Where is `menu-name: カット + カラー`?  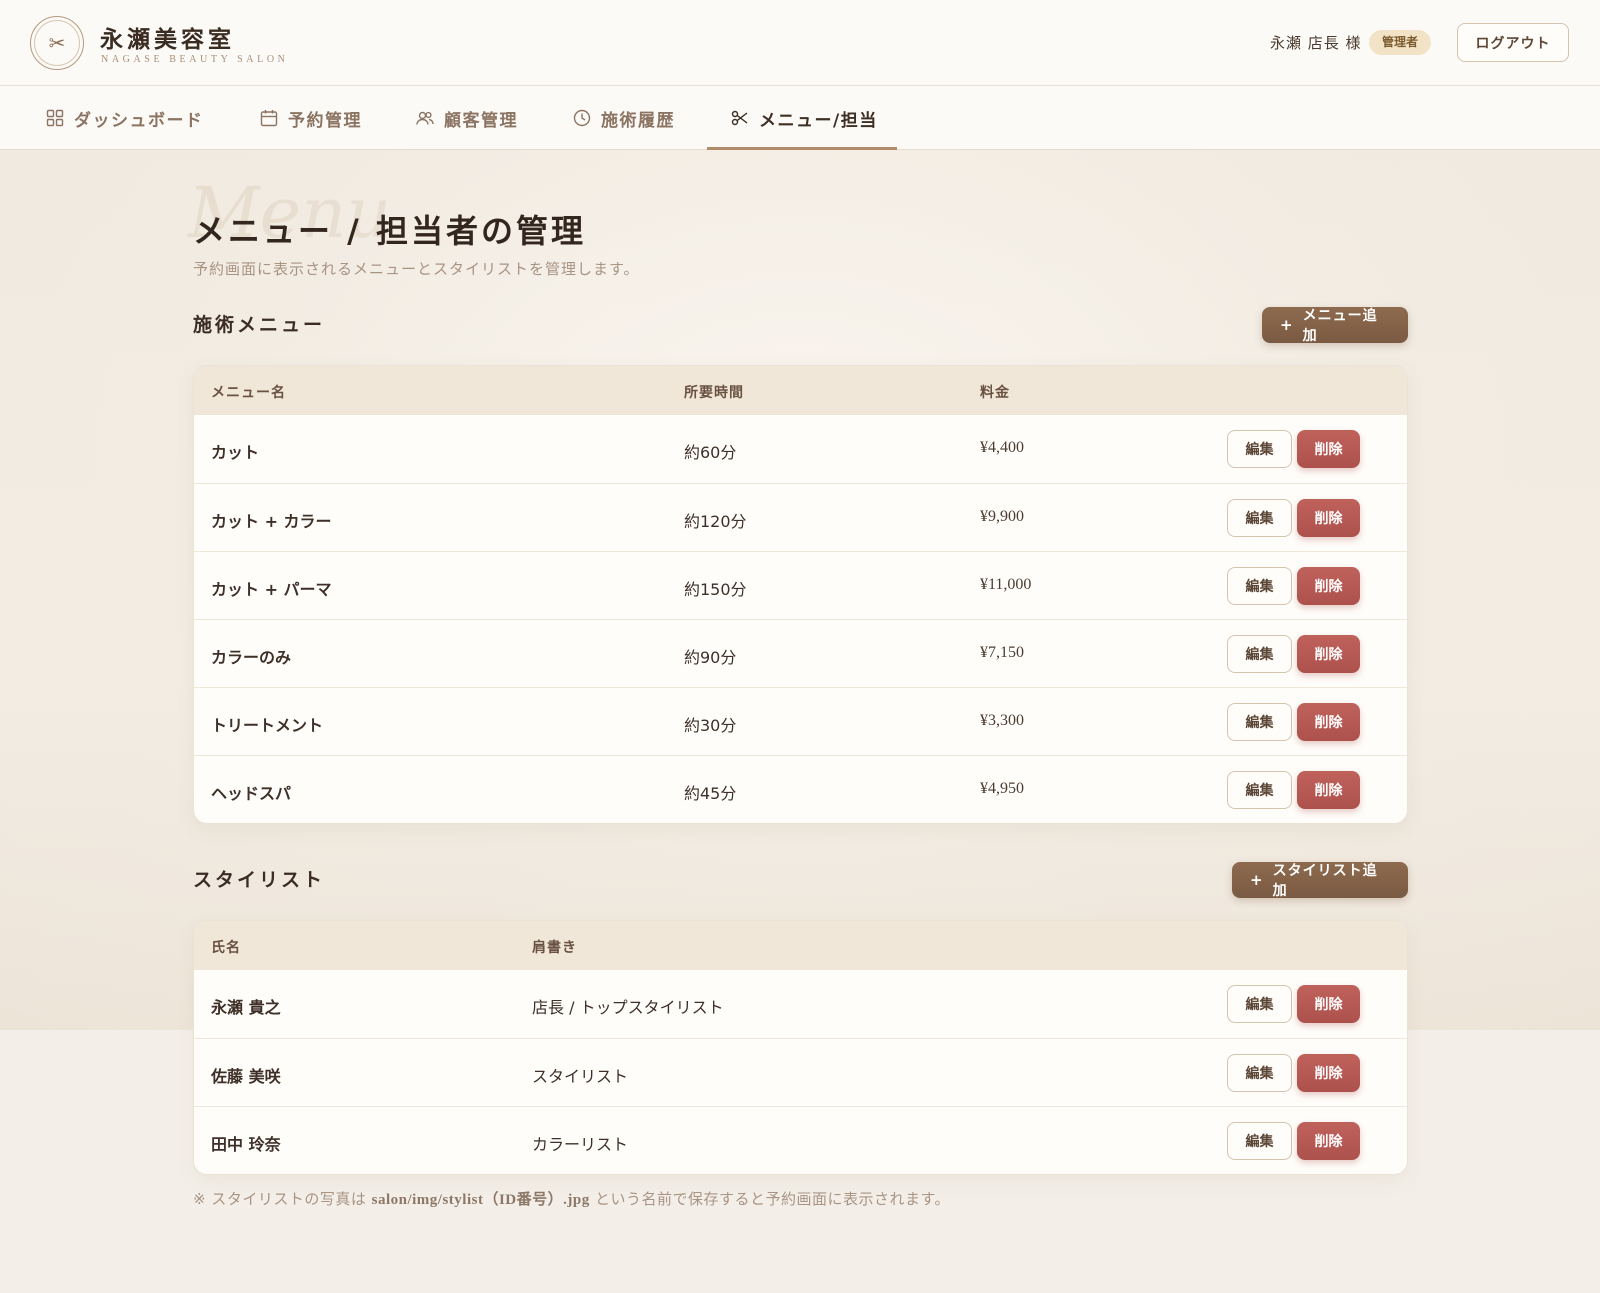
menu-name: カット + カラー is located at coordinates (271, 521).